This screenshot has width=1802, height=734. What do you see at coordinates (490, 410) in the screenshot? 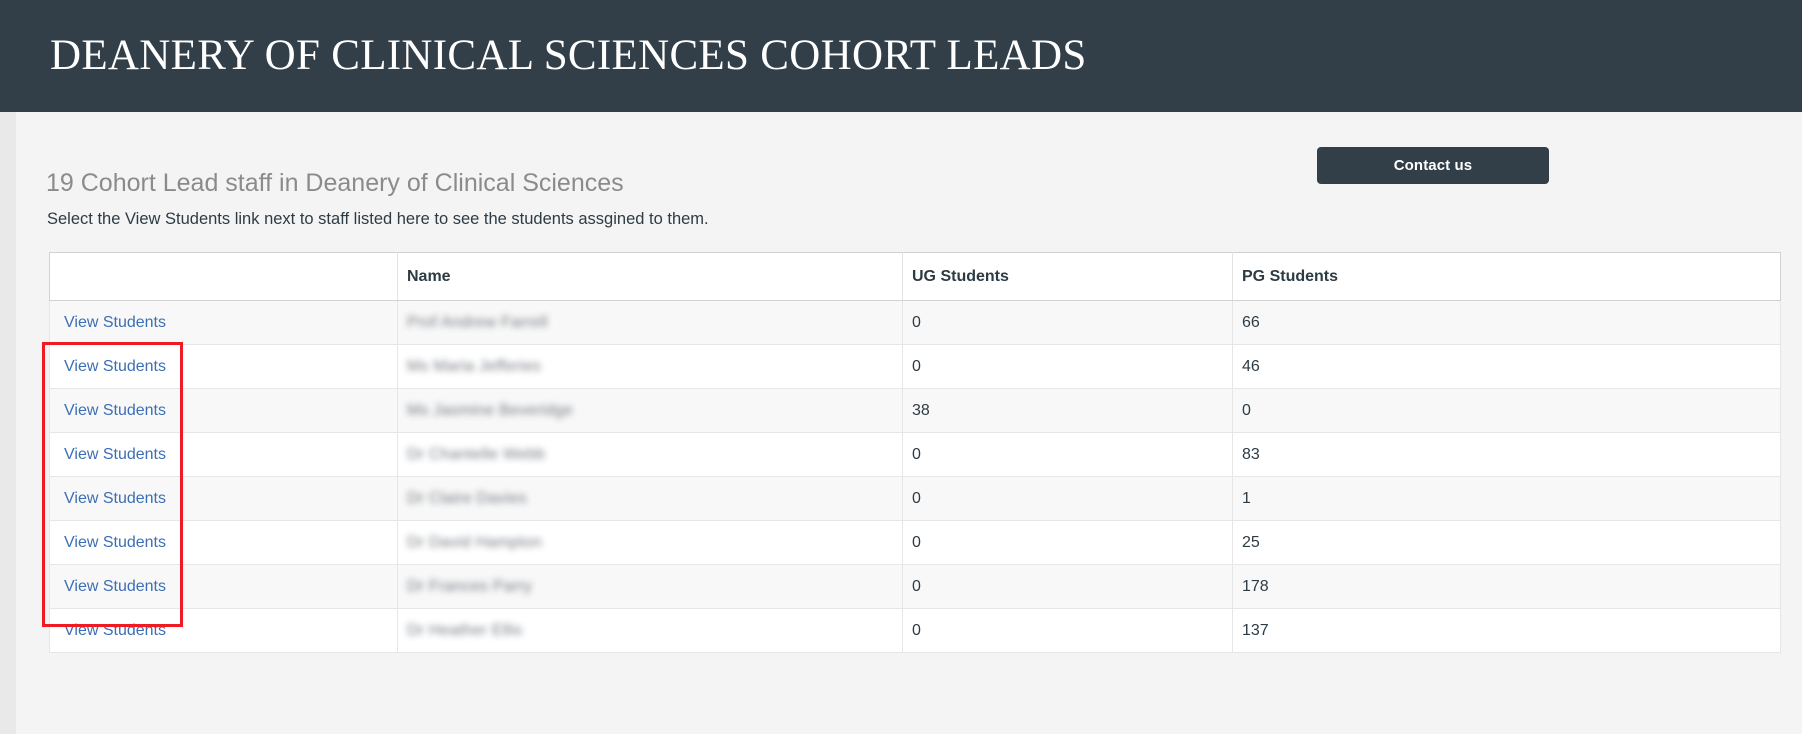
I see `staff-name-redacted: Ms Jasmine Beveridge` at bounding box center [490, 410].